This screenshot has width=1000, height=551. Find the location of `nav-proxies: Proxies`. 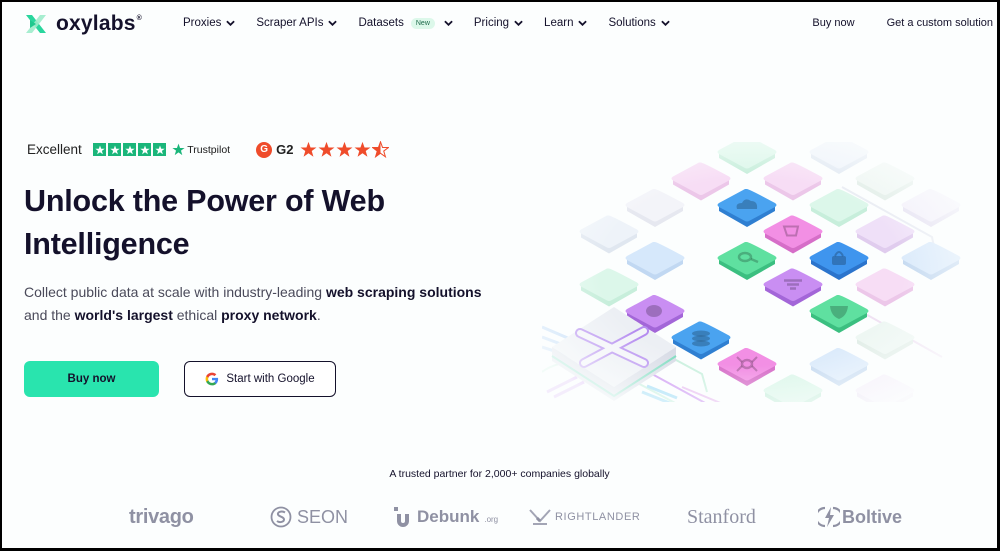

nav-proxies: Proxies is located at coordinates (209, 23).